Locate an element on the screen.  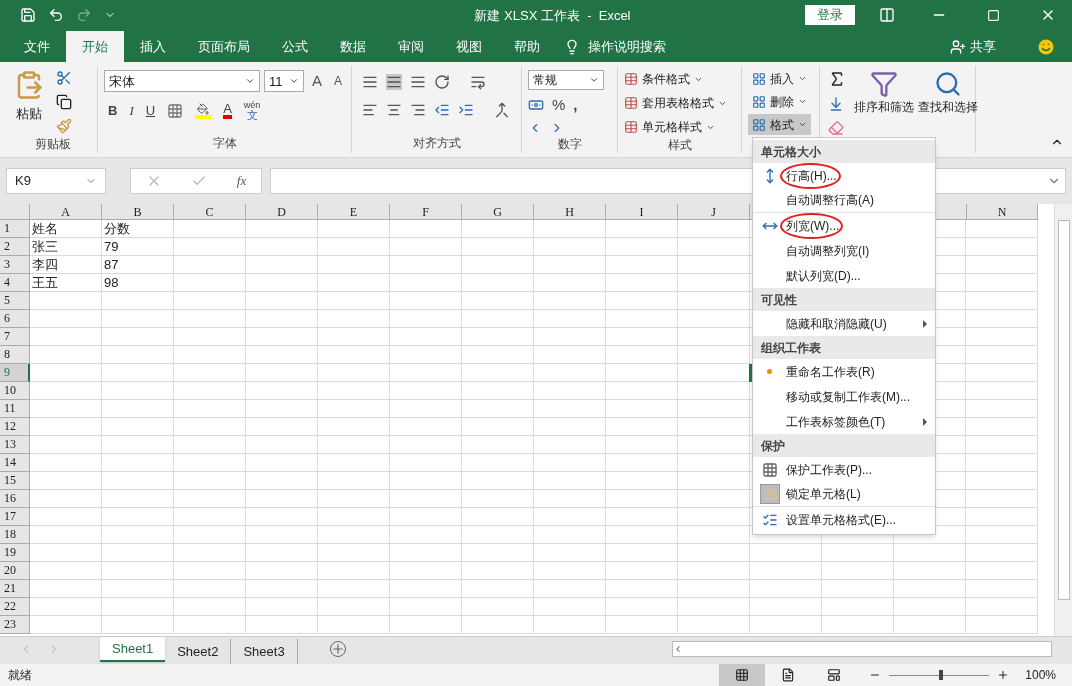
phonetic-button: wén 文 is located at coordinates (252, 110).